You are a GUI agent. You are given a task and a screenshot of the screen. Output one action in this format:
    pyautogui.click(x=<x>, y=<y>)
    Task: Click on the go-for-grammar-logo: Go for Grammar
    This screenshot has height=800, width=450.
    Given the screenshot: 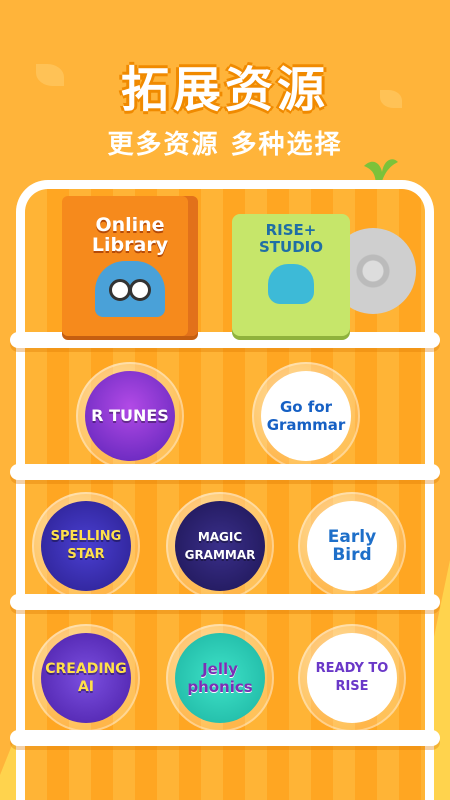 What is the action you would take?
    pyautogui.click(x=306, y=416)
    